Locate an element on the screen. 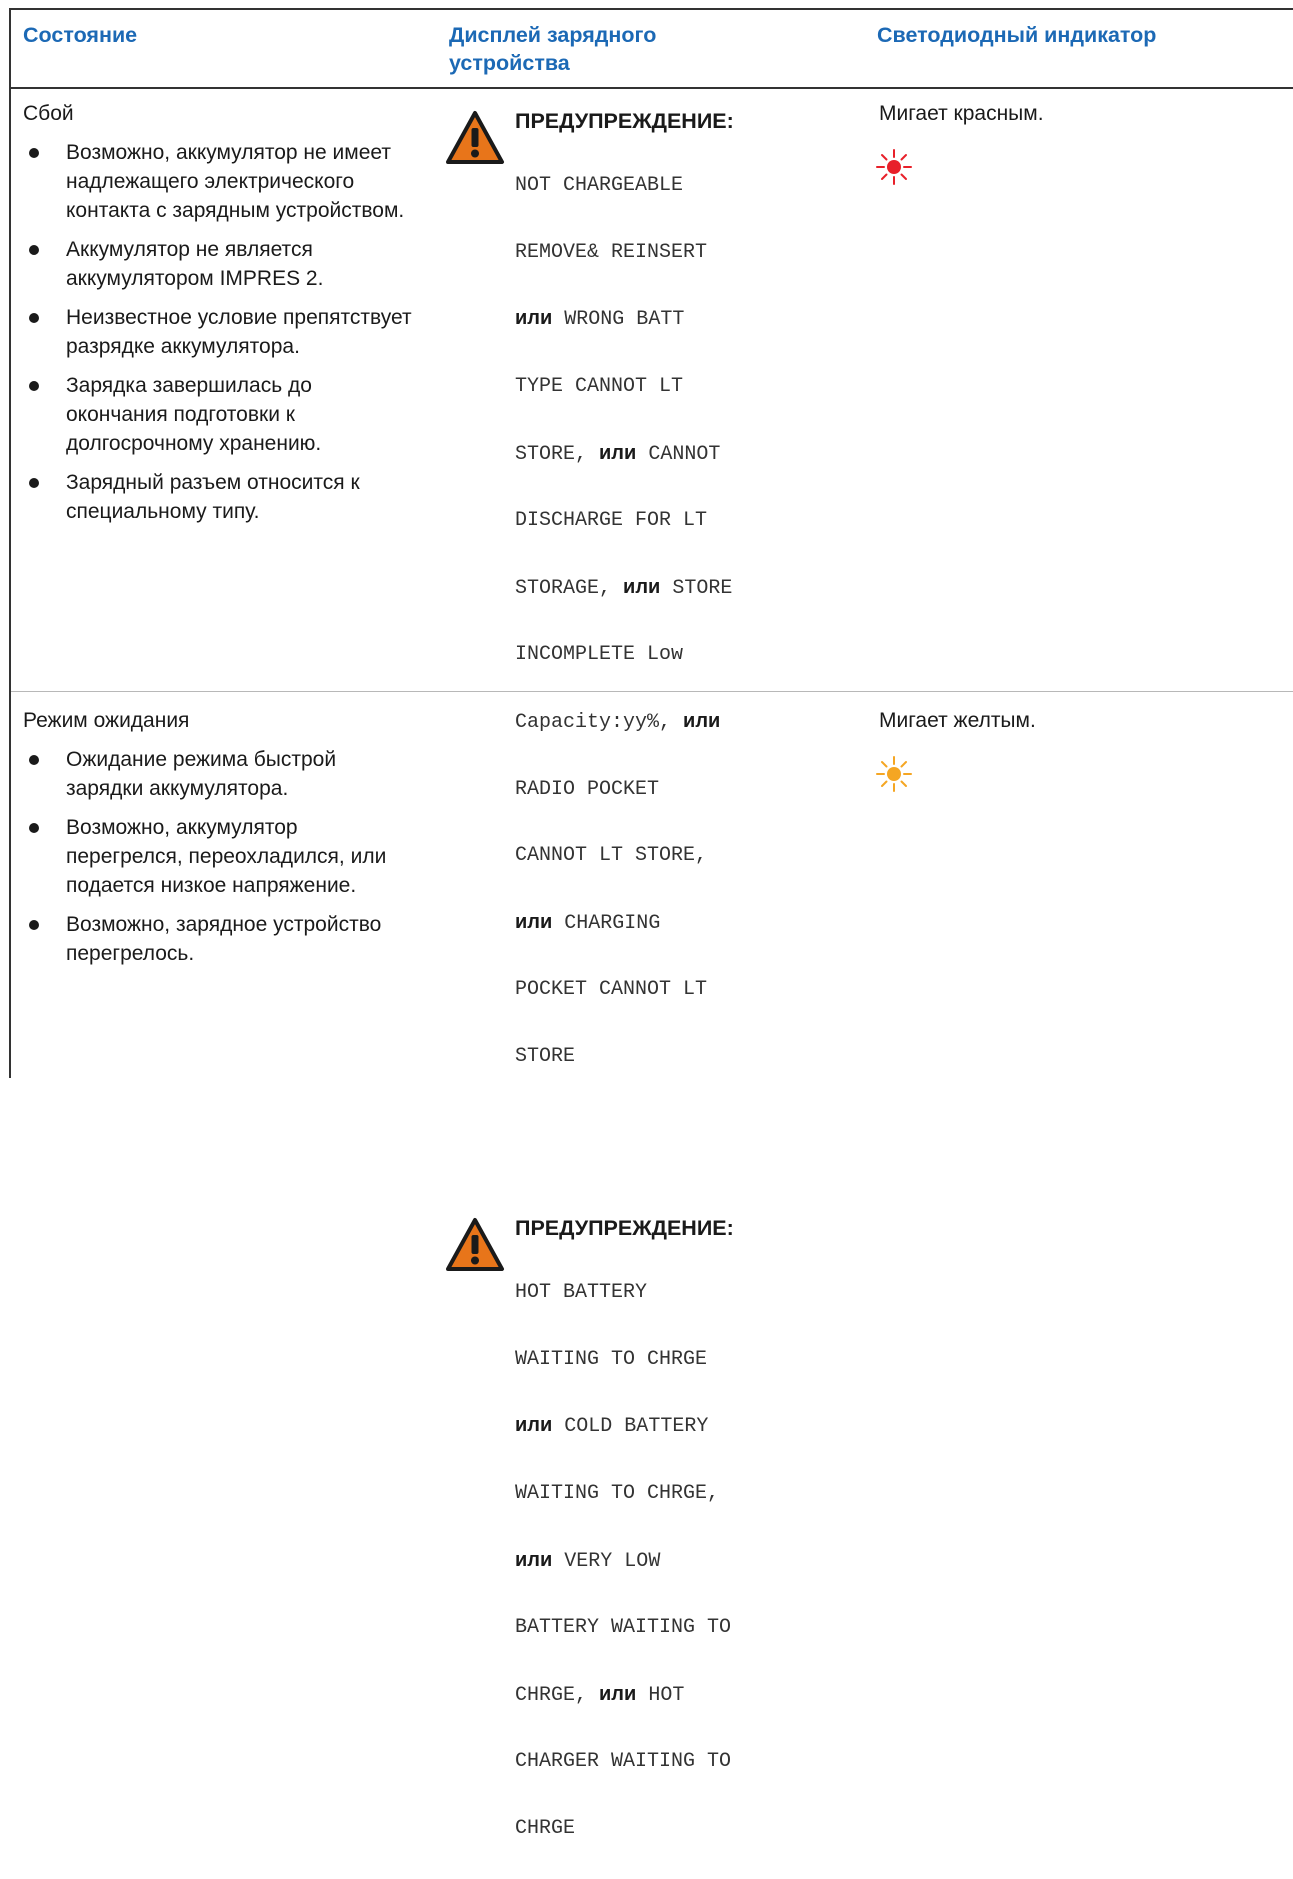  display-line: INCOMPLETE Low is located at coordinates (599, 655).